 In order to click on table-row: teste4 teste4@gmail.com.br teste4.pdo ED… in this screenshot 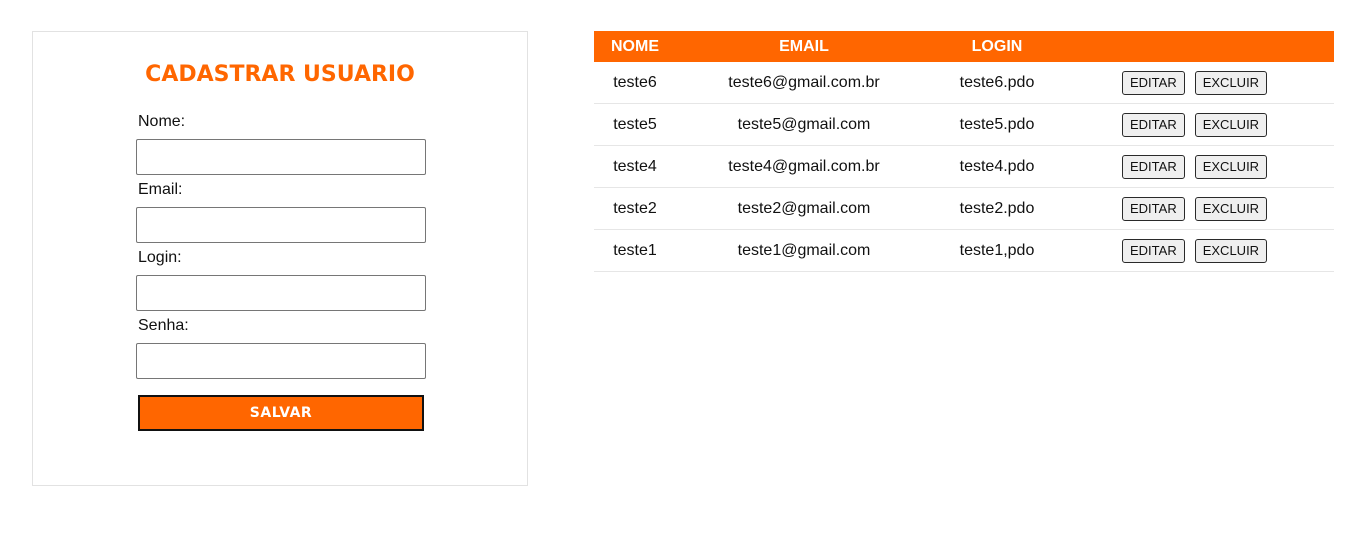, I will do `click(964, 166)`.